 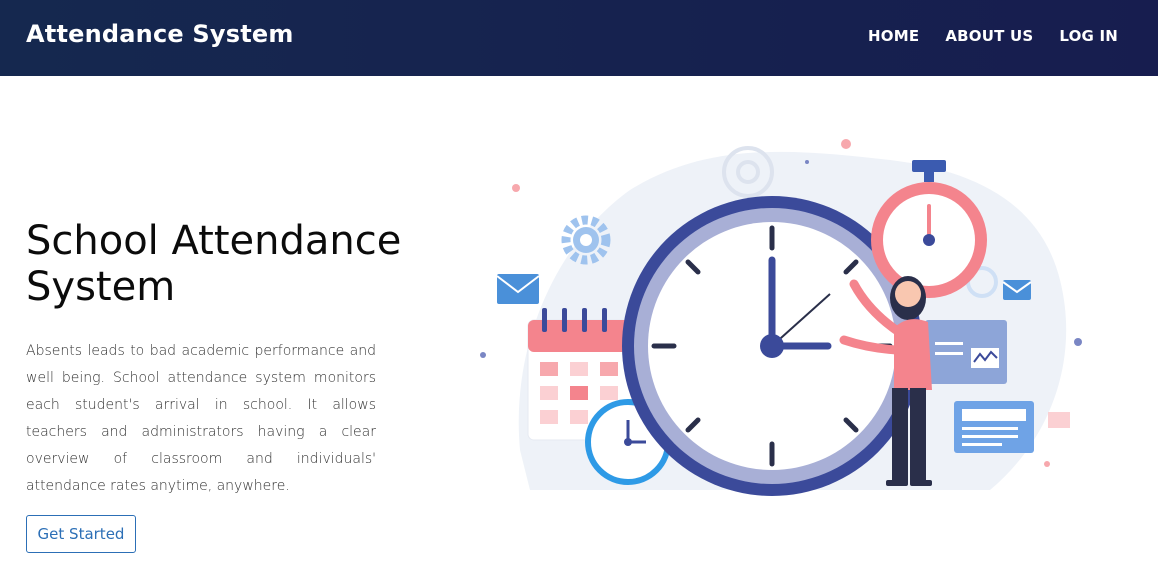 I want to click on document-card-icon, so click(x=994, y=427).